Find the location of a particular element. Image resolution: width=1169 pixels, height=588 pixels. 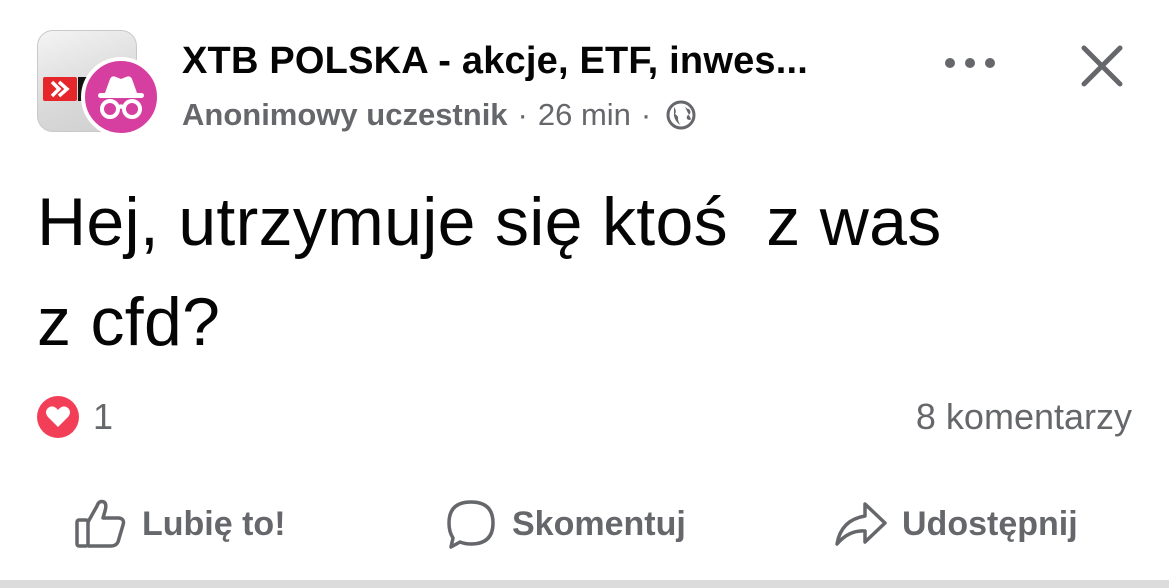

globe-icon is located at coordinates (681, 115).